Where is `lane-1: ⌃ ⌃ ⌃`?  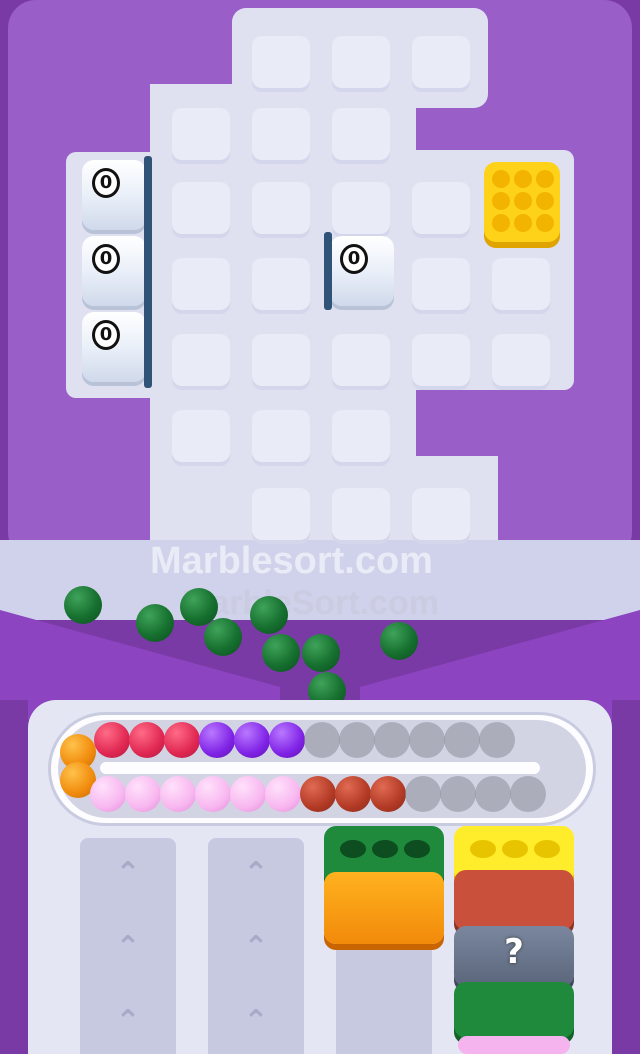 lane-1: ⌃ ⌃ ⌃ is located at coordinates (128, 946).